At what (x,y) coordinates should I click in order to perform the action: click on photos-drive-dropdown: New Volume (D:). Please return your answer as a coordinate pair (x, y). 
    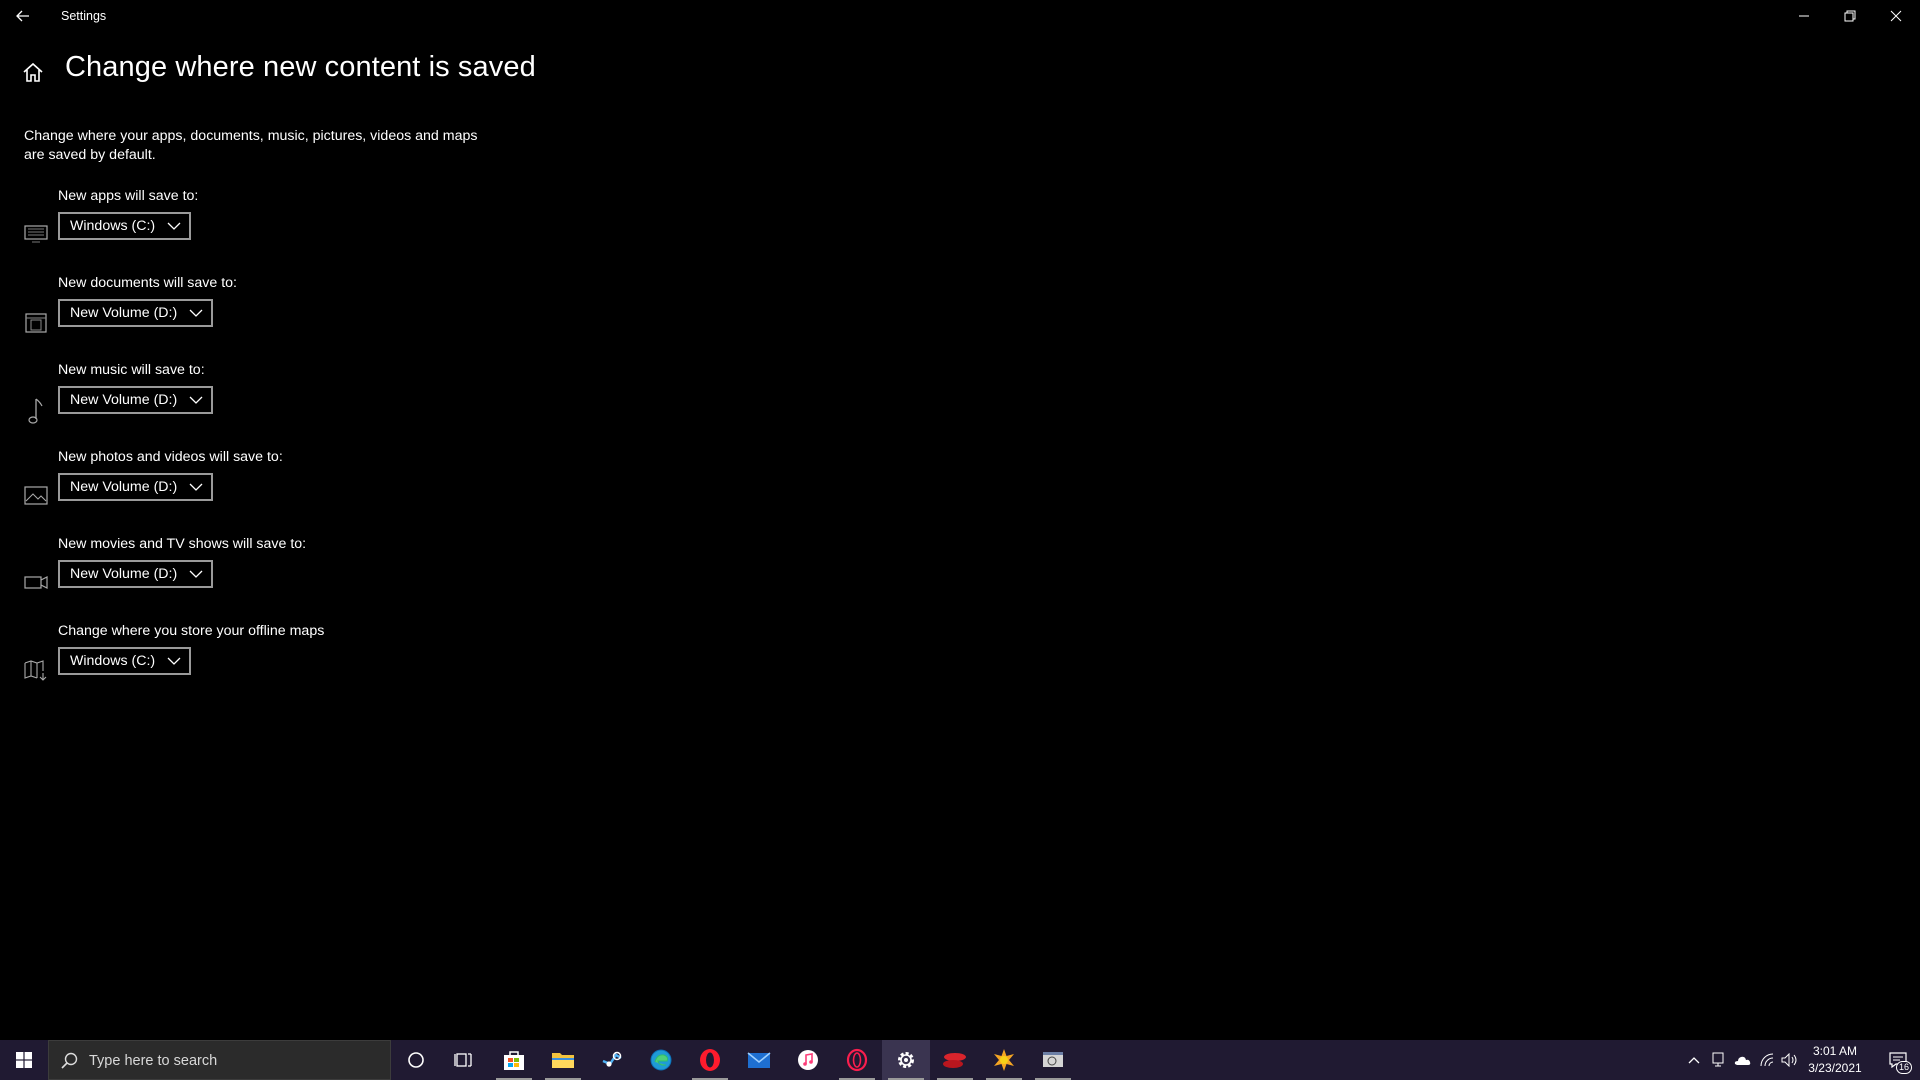
    Looking at the image, I should click on (136, 487).